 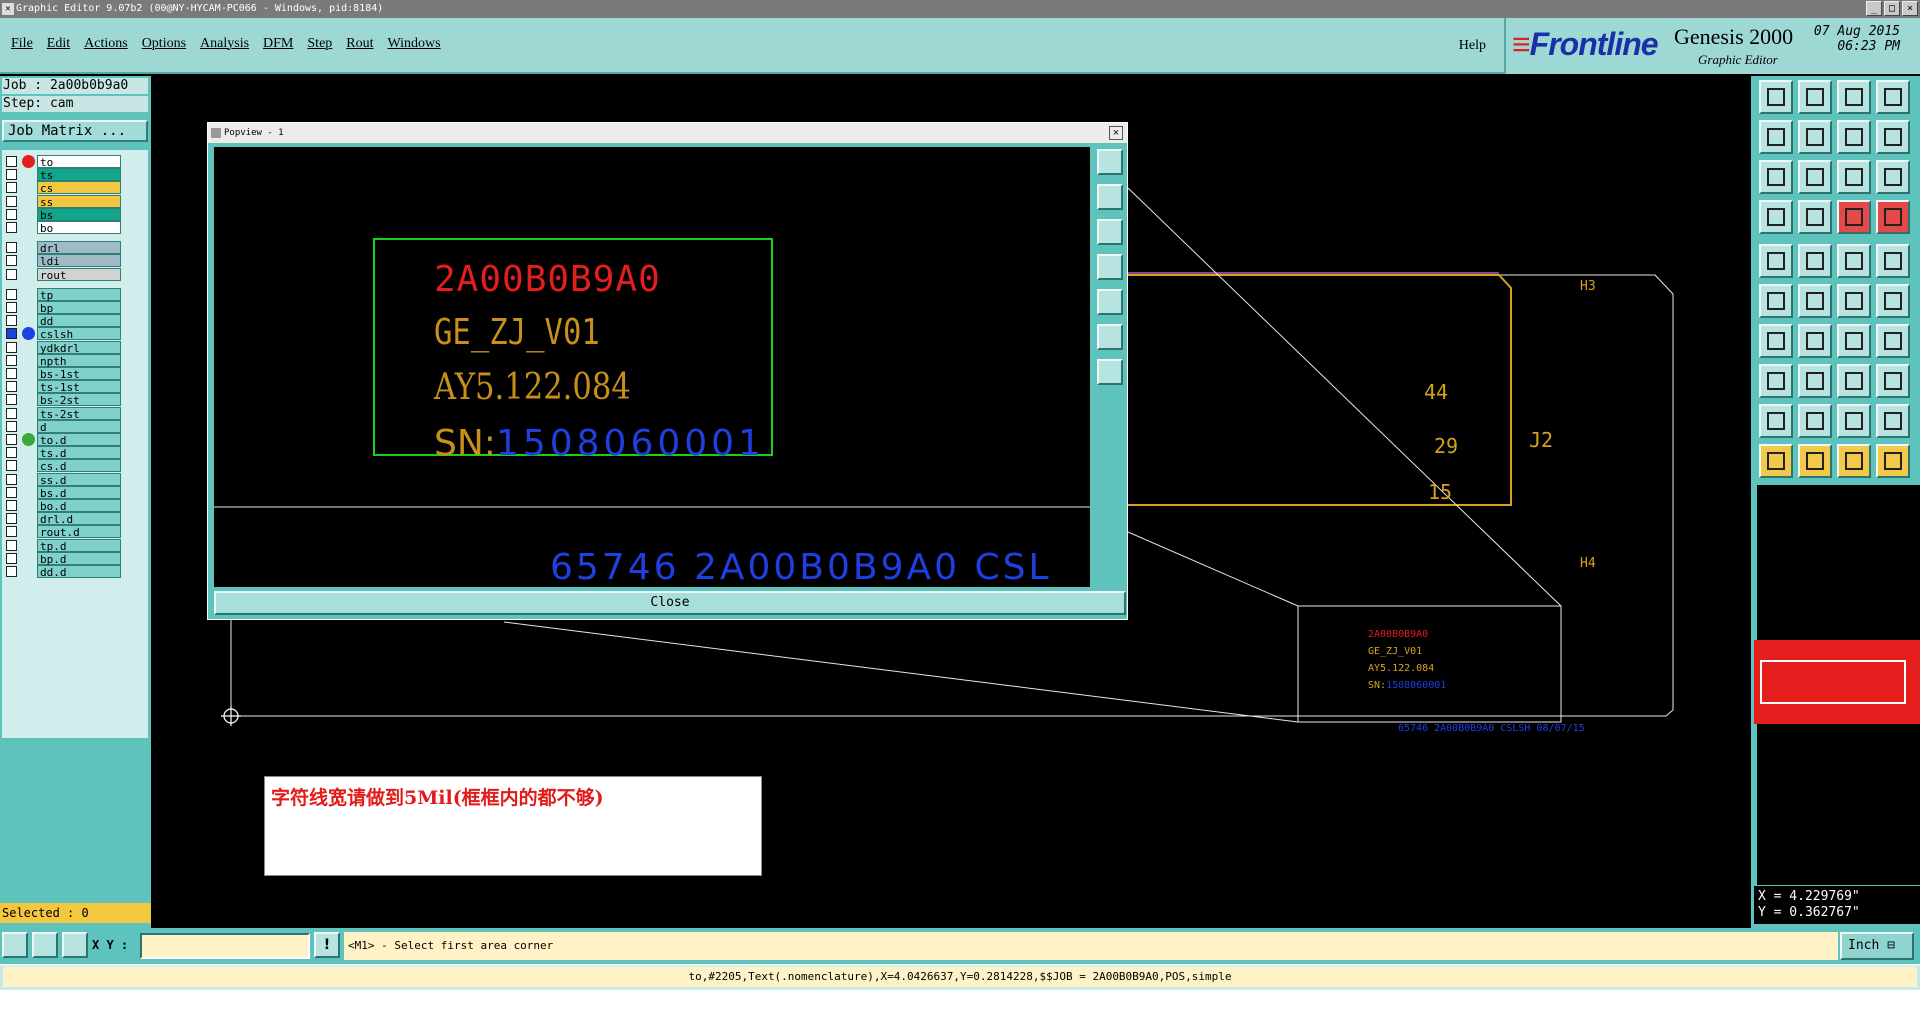 I want to click on layer-name: bs-2st, so click(x=79, y=400).